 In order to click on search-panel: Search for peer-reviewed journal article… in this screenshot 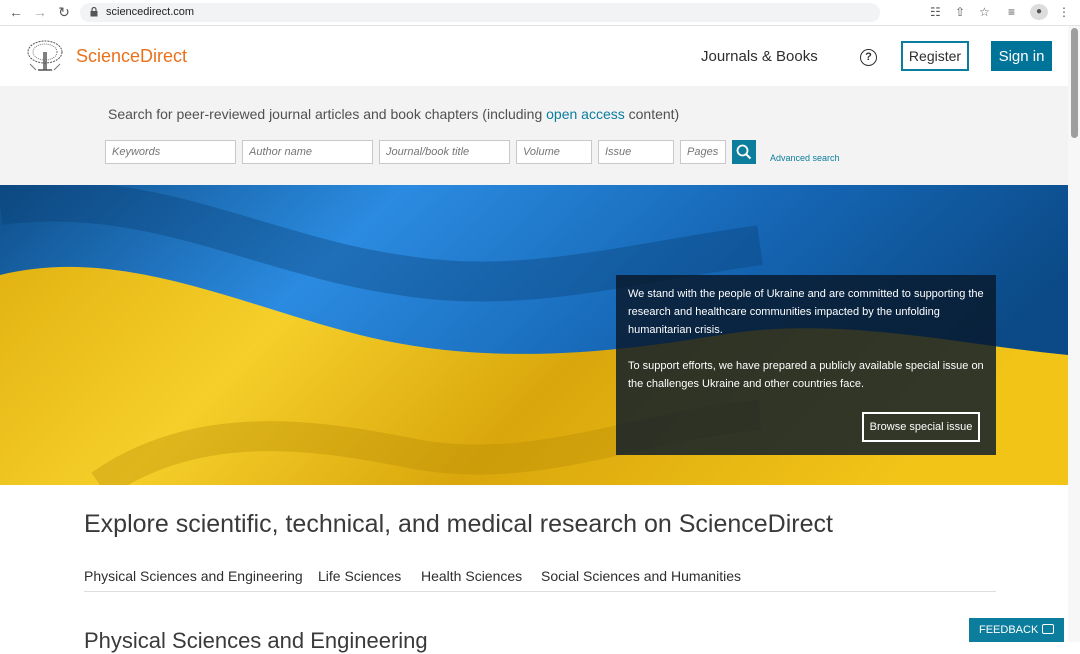, I will do `click(534, 135)`.